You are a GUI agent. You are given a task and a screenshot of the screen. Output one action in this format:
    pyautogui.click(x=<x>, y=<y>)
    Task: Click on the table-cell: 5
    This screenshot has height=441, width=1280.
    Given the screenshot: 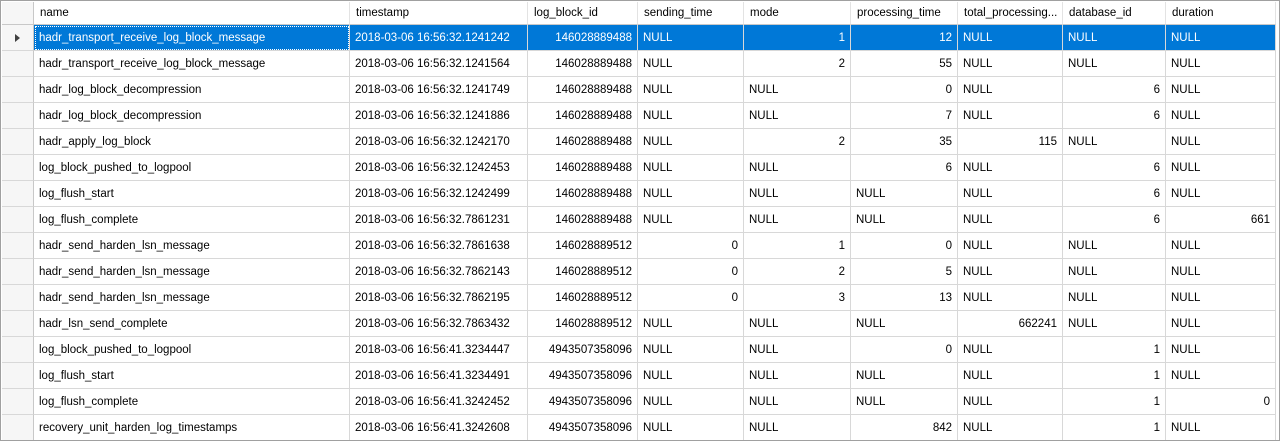 What is the action you would take?
    pyautogui.click(x=904, y=272)
    